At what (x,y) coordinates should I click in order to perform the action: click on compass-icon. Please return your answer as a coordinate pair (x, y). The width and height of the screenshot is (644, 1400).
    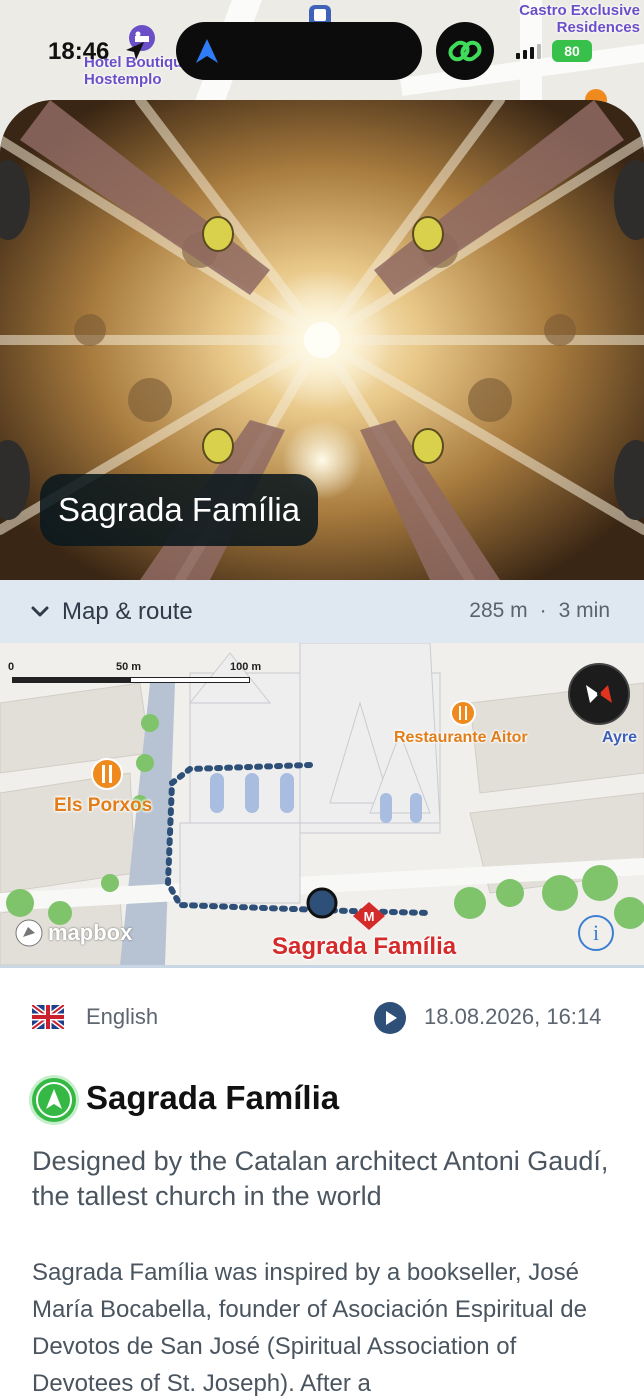
    Looking at the image, I should click on (599, 694).